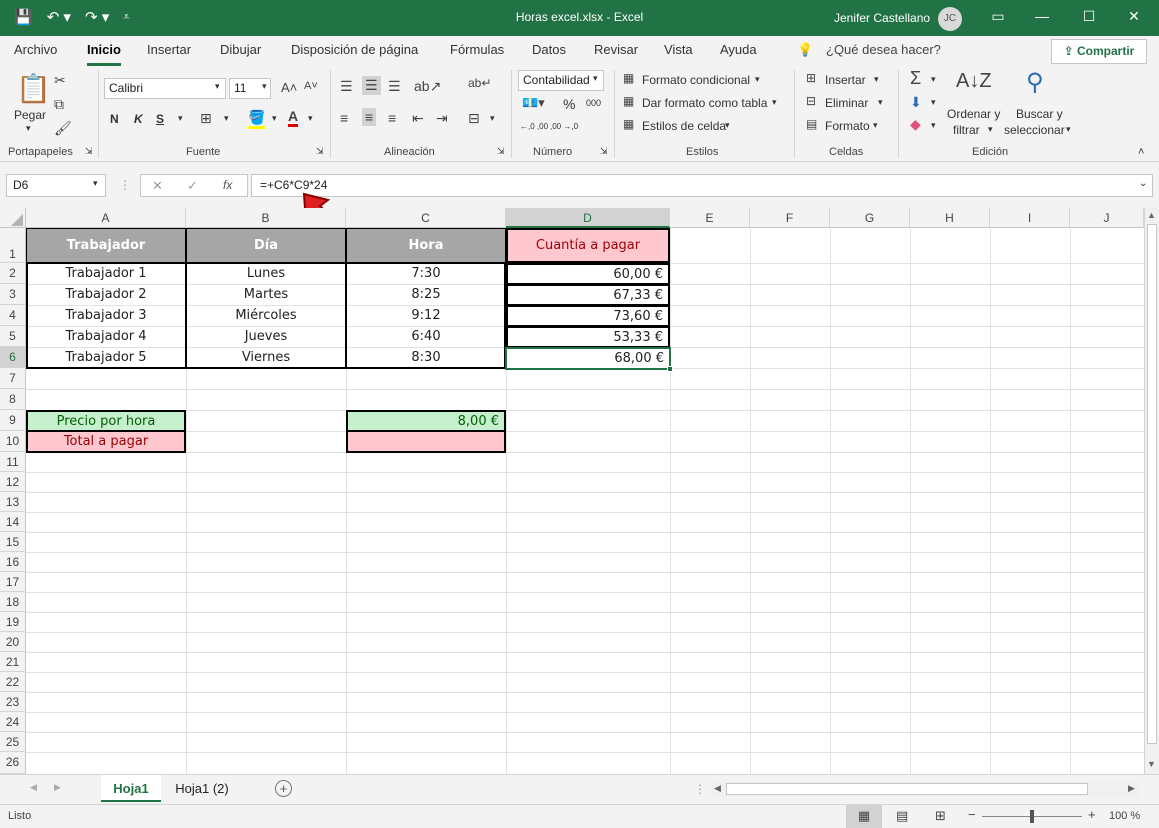 This screenshot has width=1159, height=828. Describe the element at coordinates (13, 562) in the screenshot. I see `row-header-16: 16` at that location.